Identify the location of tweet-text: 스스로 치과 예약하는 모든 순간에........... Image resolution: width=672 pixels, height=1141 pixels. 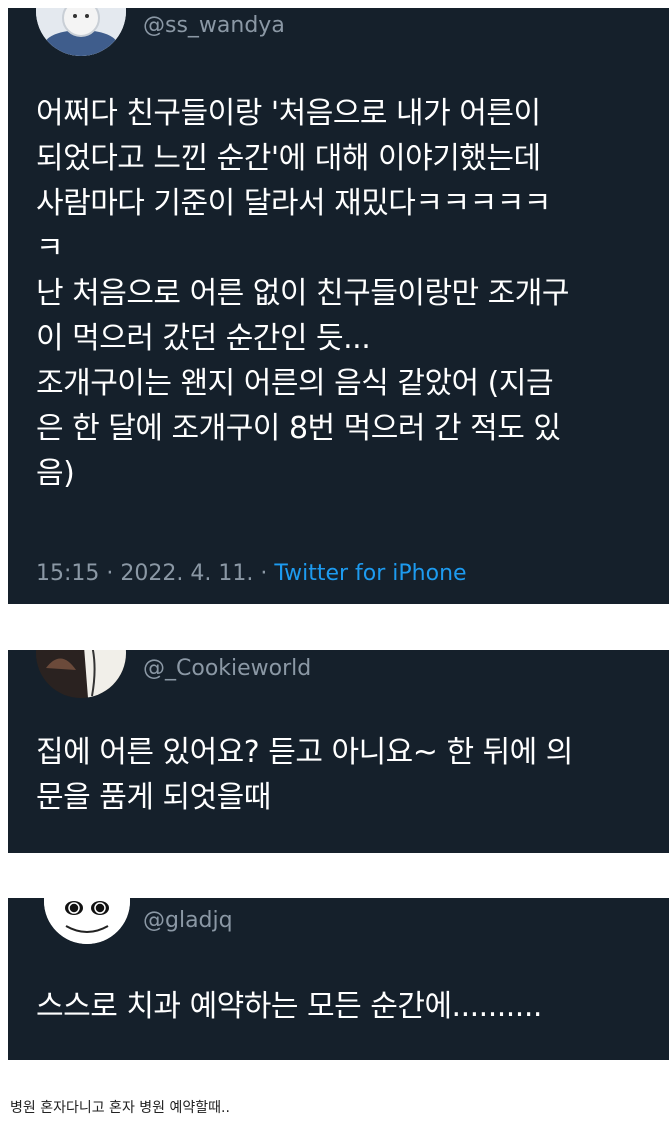
(289, 1006).